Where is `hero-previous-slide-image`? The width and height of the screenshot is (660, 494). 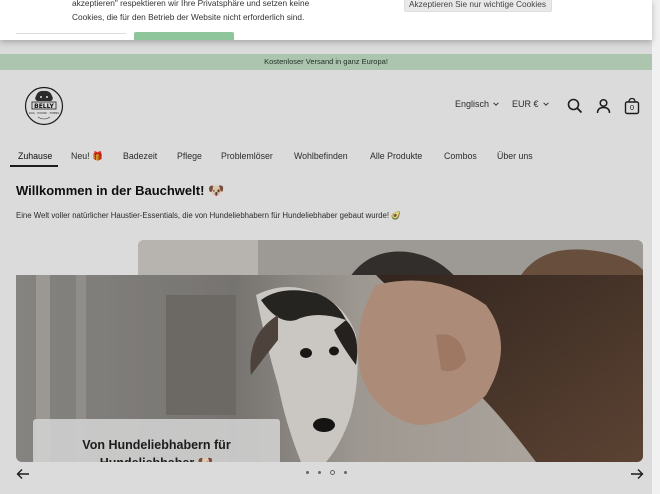 hero-previous-slide-image is located at coordinates (390, 260).